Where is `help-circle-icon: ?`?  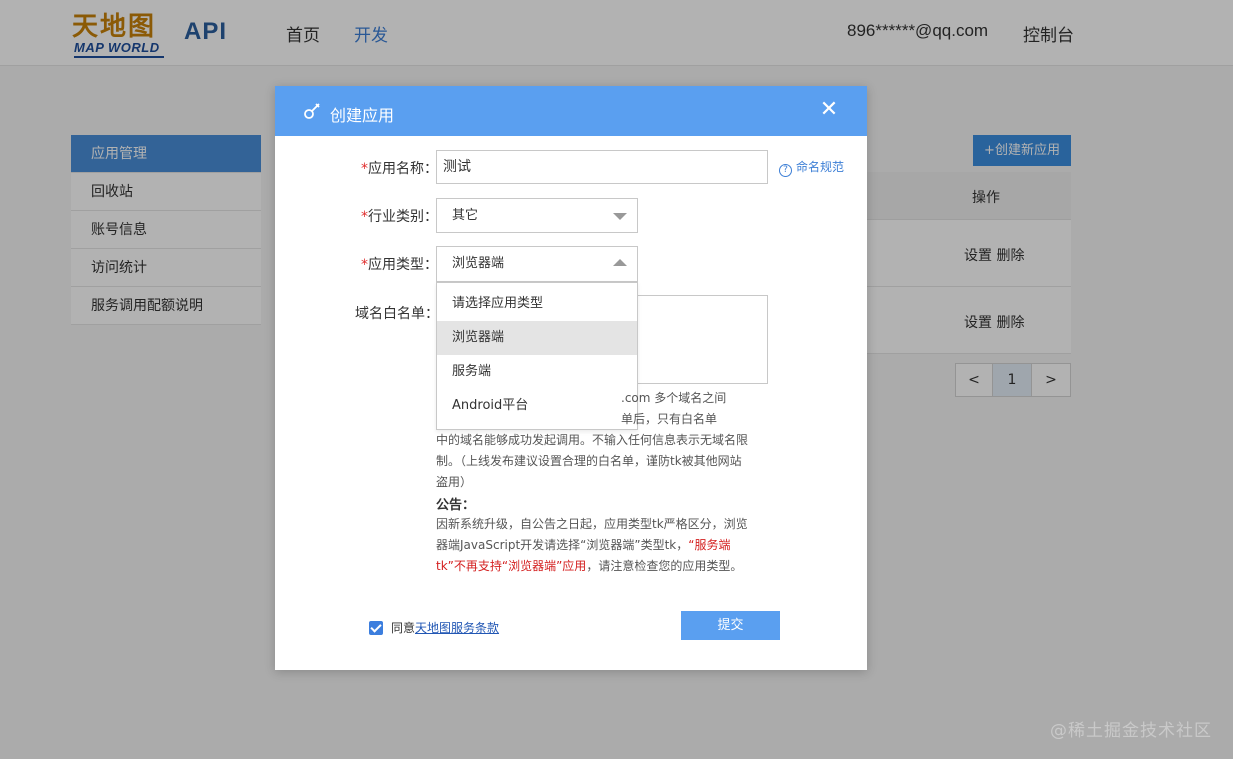 help-circle-icon: ? is located at coordinates (785, 170).